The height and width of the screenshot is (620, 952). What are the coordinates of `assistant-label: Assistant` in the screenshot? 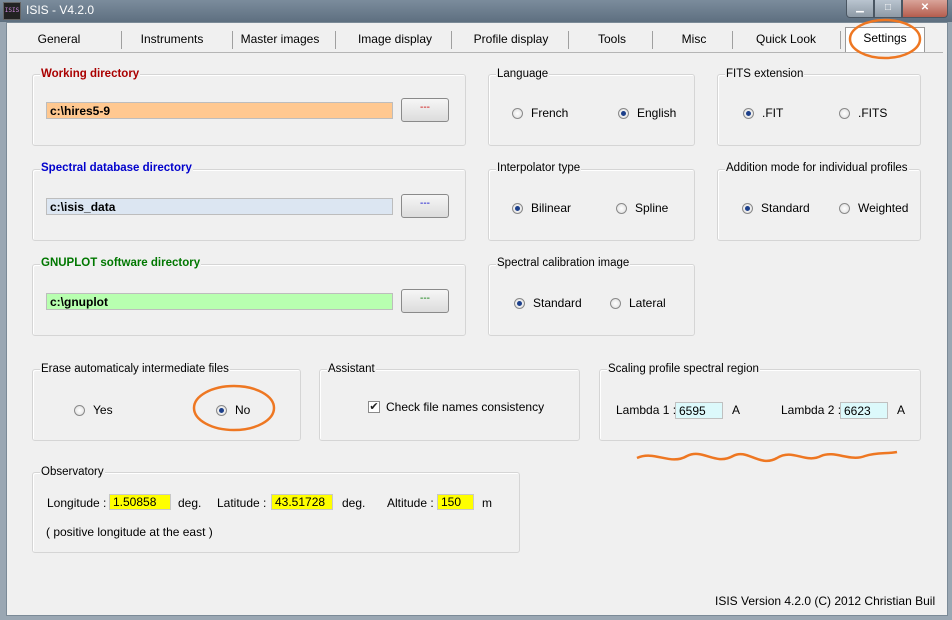 It's located at (351, 369).